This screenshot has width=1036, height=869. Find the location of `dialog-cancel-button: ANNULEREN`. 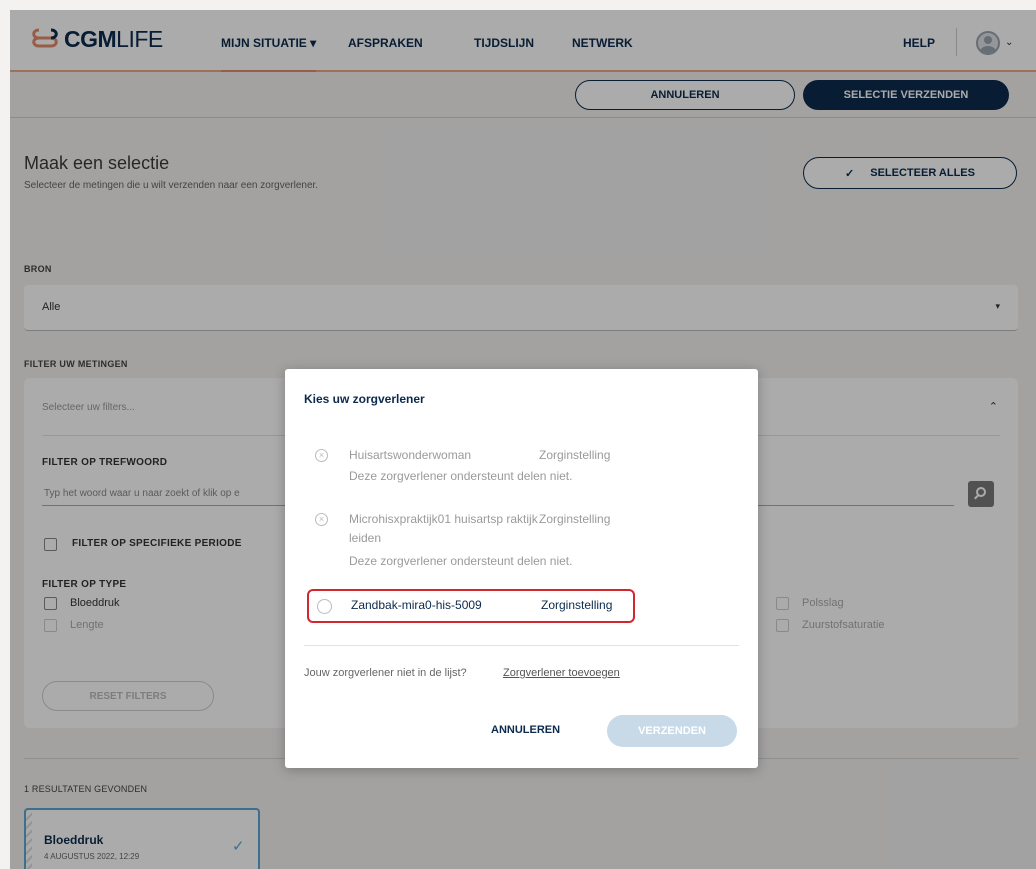

dialog-cancel-button: ANNULEREN is located at coordinates (525, 730).